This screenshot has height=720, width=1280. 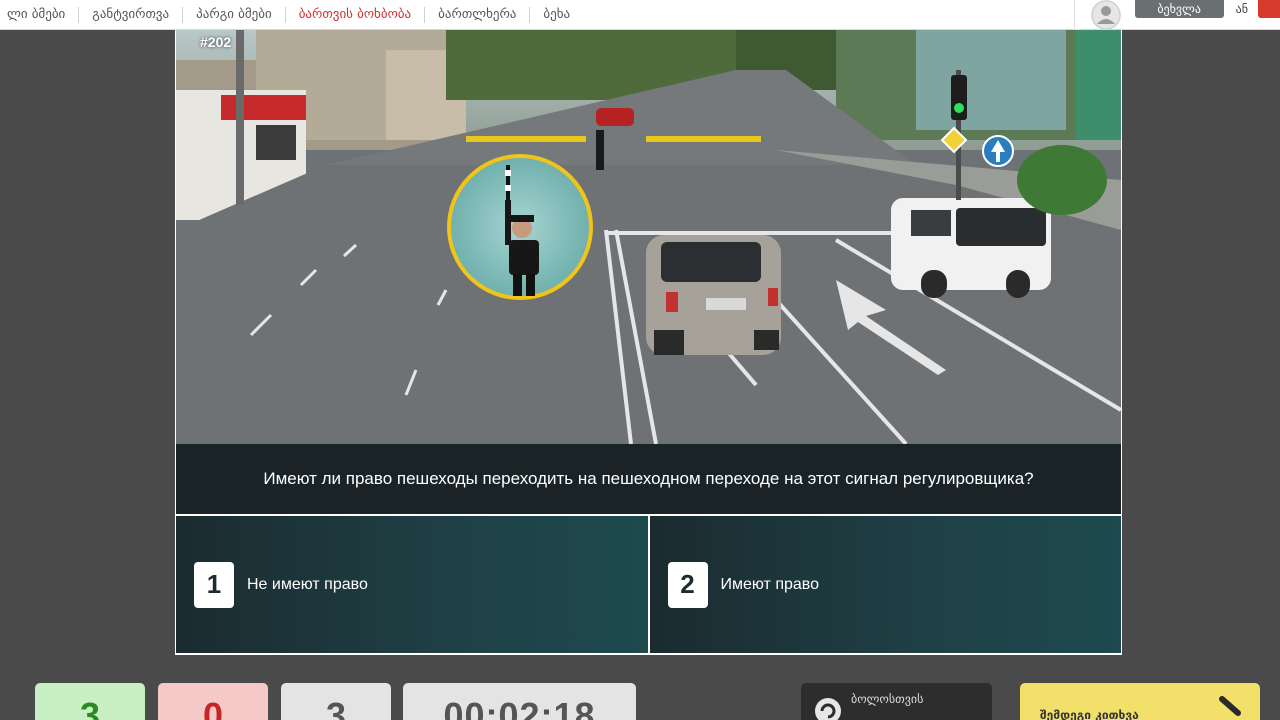 What do you see at coordinates (887, 699) in the screenshot?
I see `to-end-label: ბოლოსთვის` at bounding box center [887, 699].